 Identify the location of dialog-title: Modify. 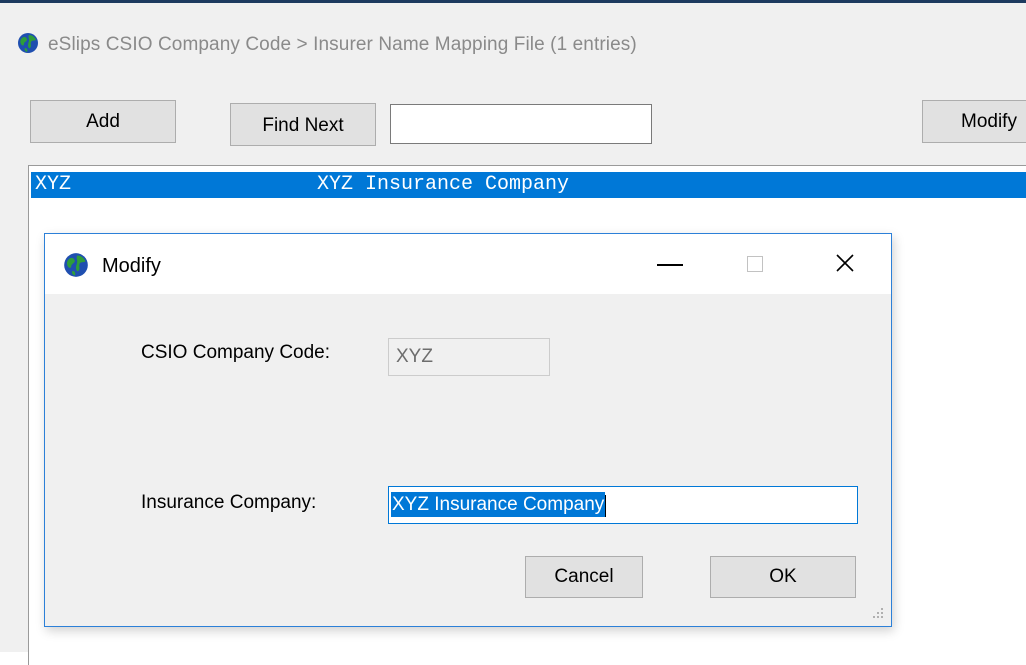
(131, 266).